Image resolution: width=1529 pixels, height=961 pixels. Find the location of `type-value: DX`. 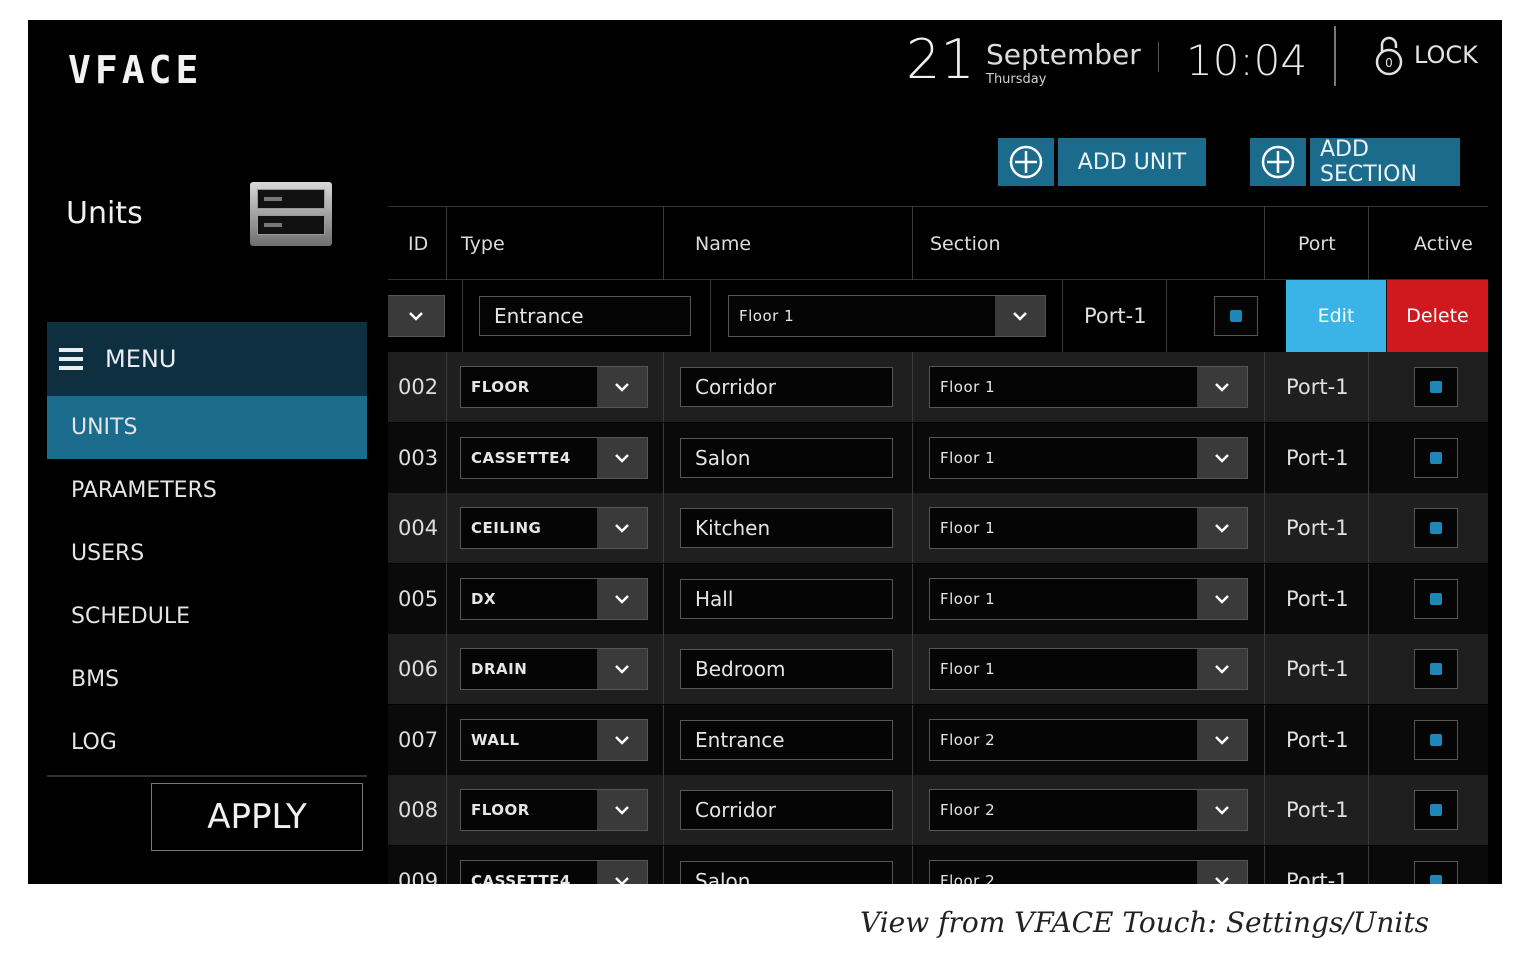

type-value: DX is located at coordinates (484, 598).